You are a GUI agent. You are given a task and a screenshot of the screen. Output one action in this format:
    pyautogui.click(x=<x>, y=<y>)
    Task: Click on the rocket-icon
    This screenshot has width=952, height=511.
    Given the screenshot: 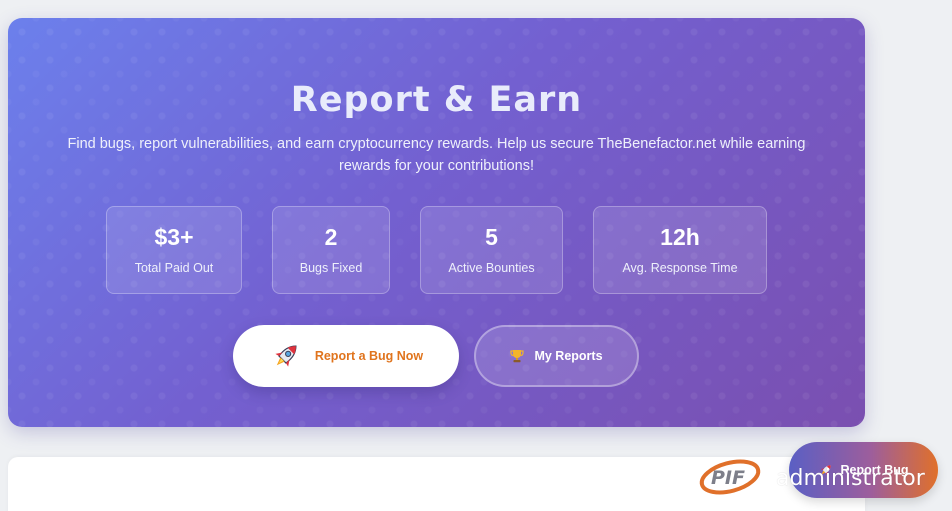 What is the action you would take?
    pyautogui.click(x=286, y=356)
    